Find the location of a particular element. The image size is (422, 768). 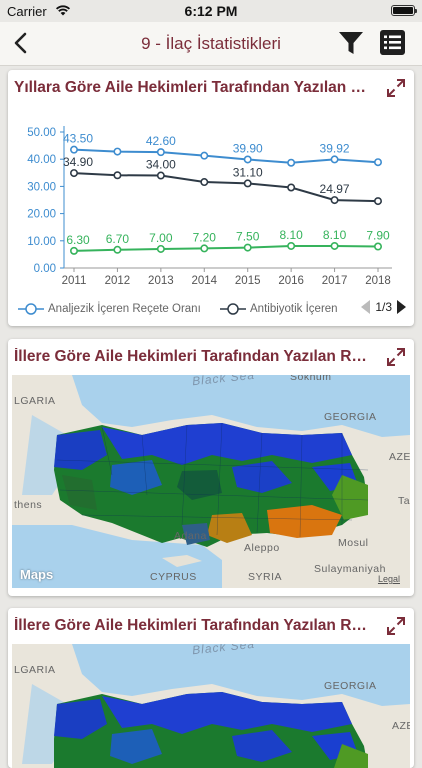

x-tick-label: 2015 is located at coordinates (248, 281).